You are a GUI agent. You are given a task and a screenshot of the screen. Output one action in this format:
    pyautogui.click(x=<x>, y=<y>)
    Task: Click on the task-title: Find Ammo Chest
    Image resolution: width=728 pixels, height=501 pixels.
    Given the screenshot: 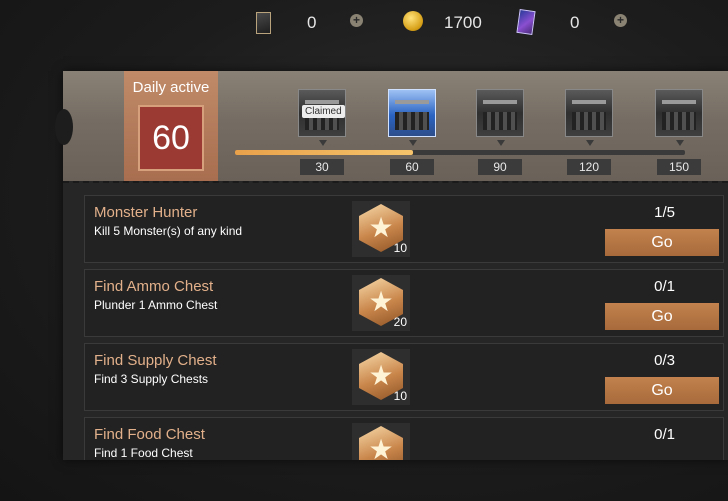 What is the action you would take?
    pyautogui.click(x=154, y=286)
    